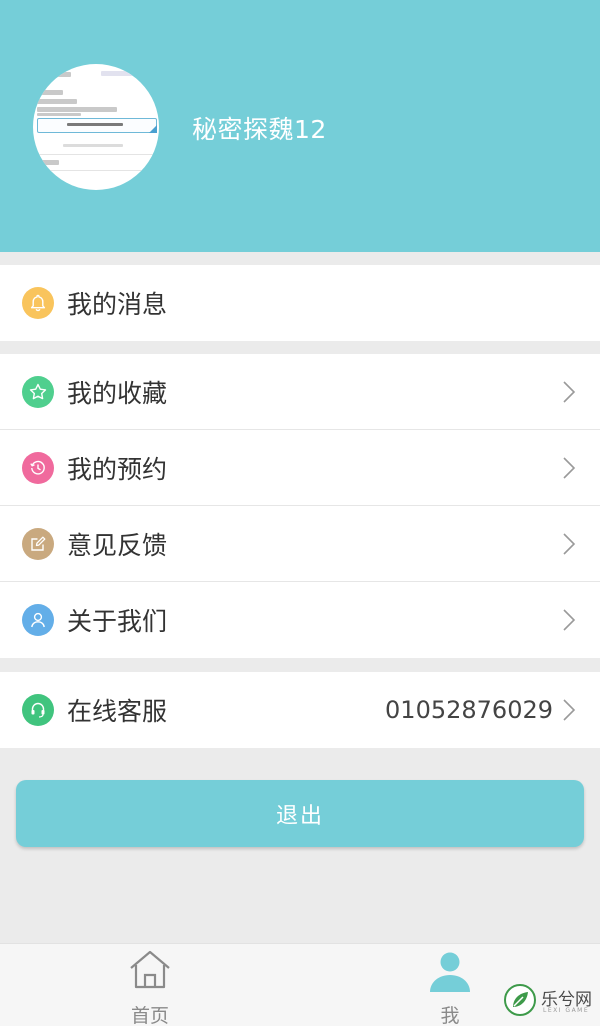 The height and width of the screenshot is (1026, 600). I want to click on person-icon, so click(38, 620).